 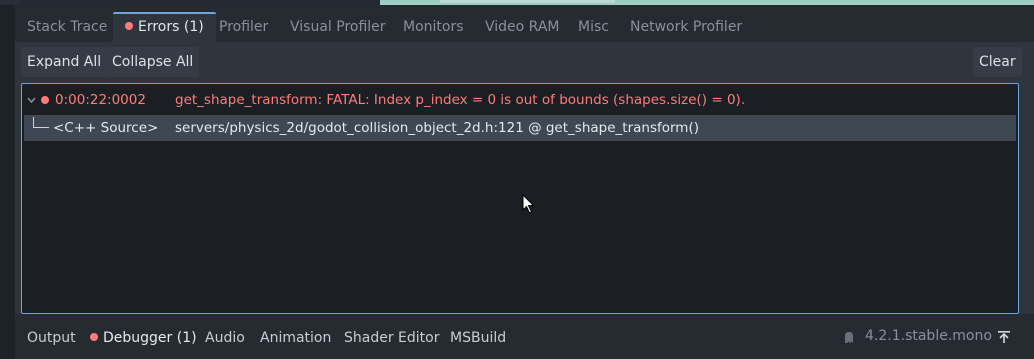 I want to click on version-label: 4.2.1.stable.mono, so click(x=928, y=336).